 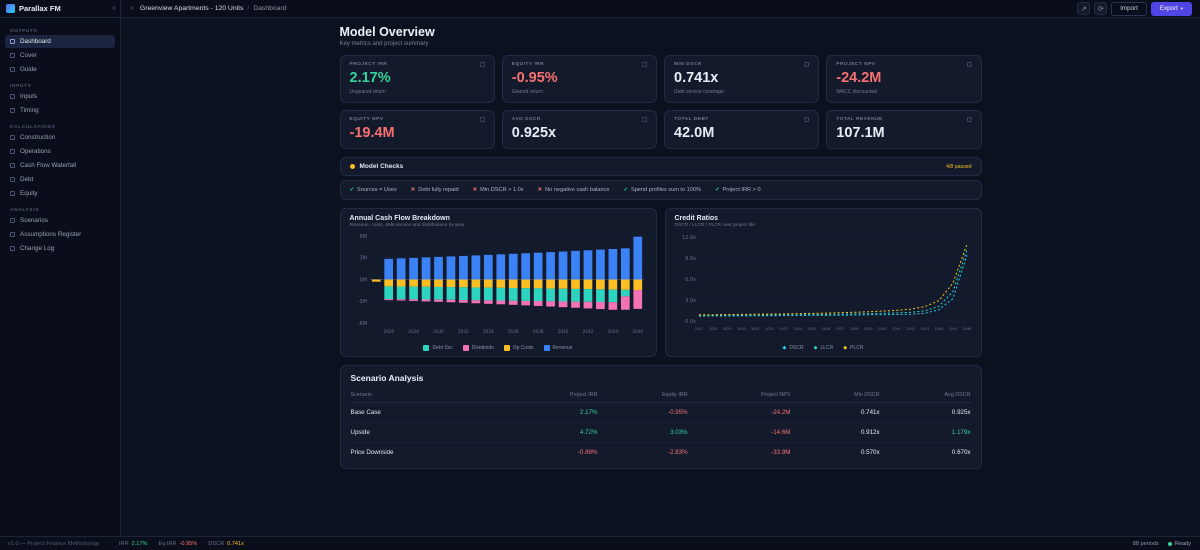 What do you see at coordinates (1169, 543) in the screenshot?
I see `ready-dot-icon` at bounding box center [1169, 543].